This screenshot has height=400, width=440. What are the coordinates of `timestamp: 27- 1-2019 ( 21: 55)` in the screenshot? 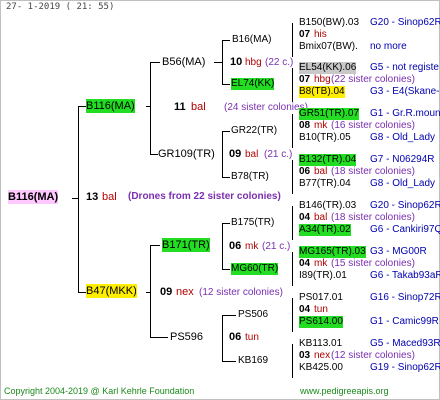 It's located at (60, 7).